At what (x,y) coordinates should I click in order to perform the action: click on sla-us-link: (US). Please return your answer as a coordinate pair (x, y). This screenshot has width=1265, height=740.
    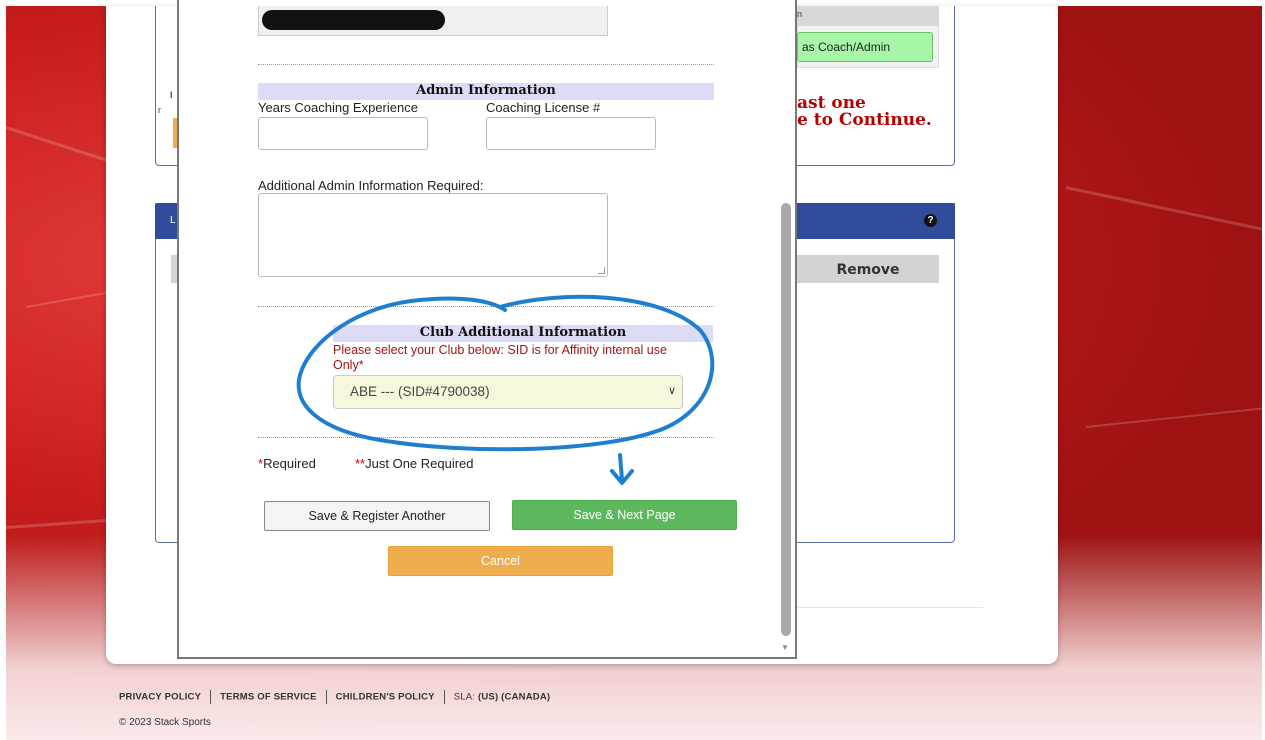
    Looking at the image, I should click on (488, 697).